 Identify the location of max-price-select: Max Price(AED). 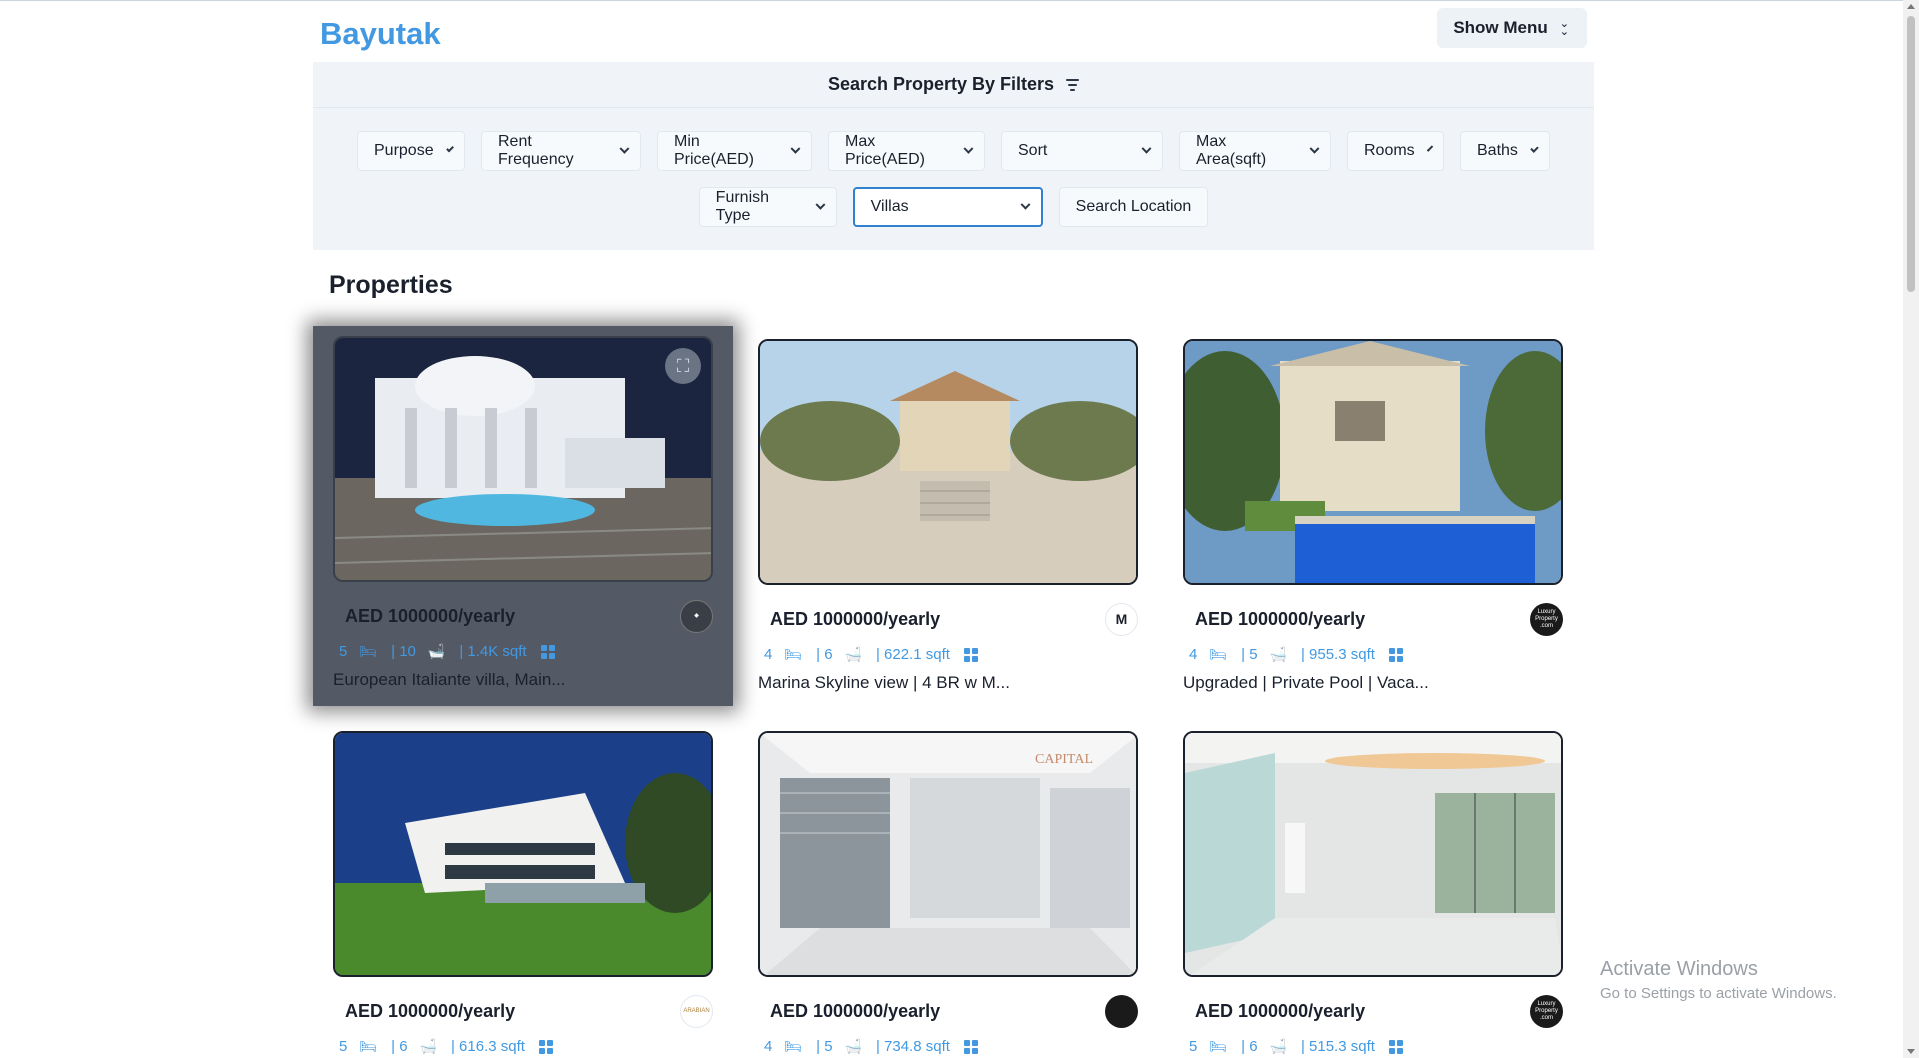
(906, 151).